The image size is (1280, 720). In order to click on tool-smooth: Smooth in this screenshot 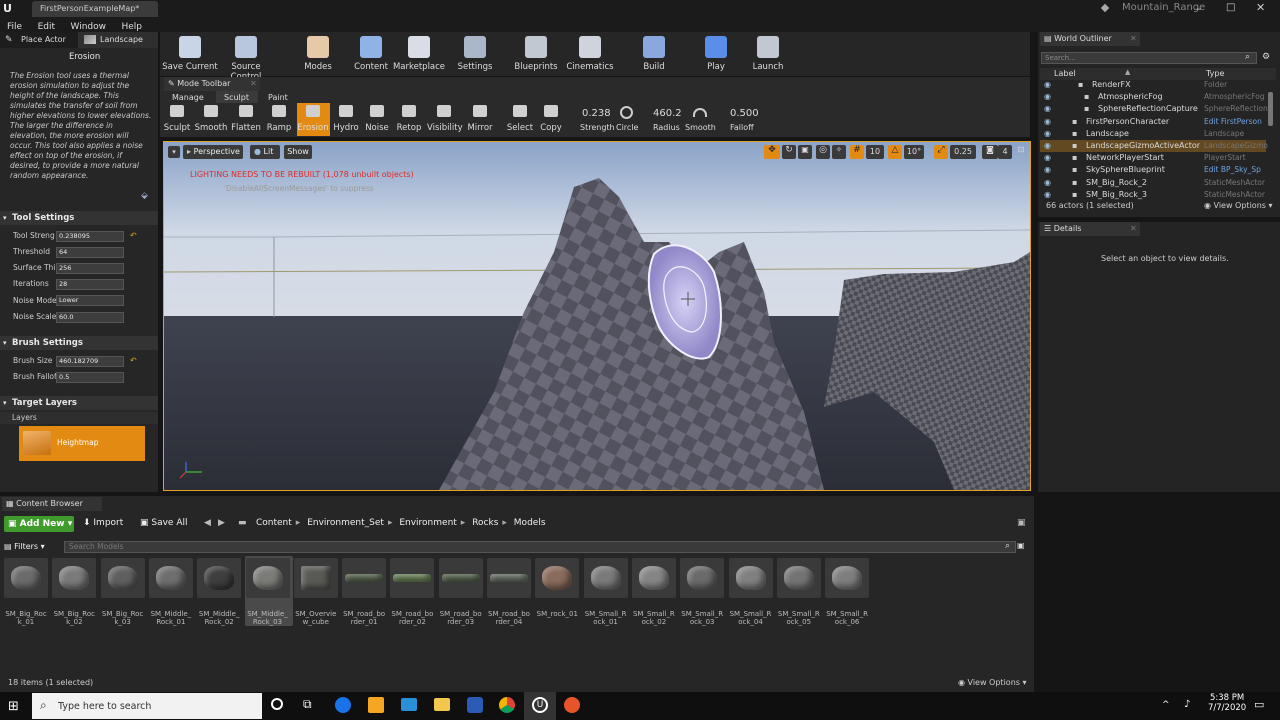, I will do `click(211, 119)`.